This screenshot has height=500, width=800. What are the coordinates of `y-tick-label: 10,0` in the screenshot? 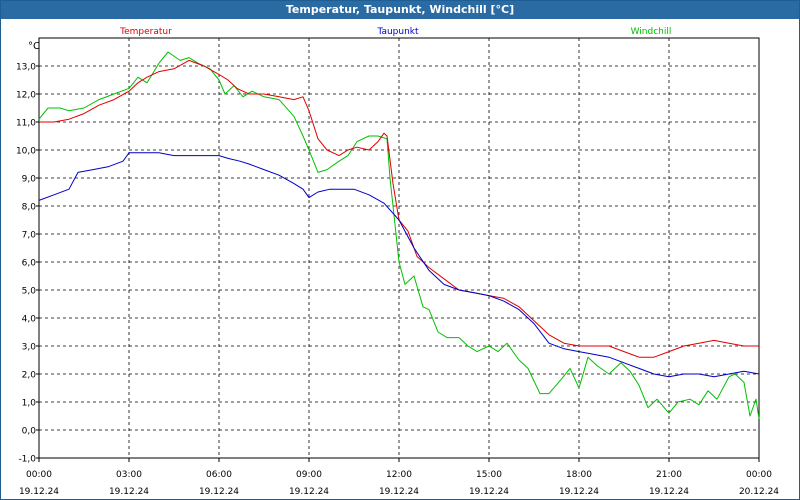 It's located at (26, 152).